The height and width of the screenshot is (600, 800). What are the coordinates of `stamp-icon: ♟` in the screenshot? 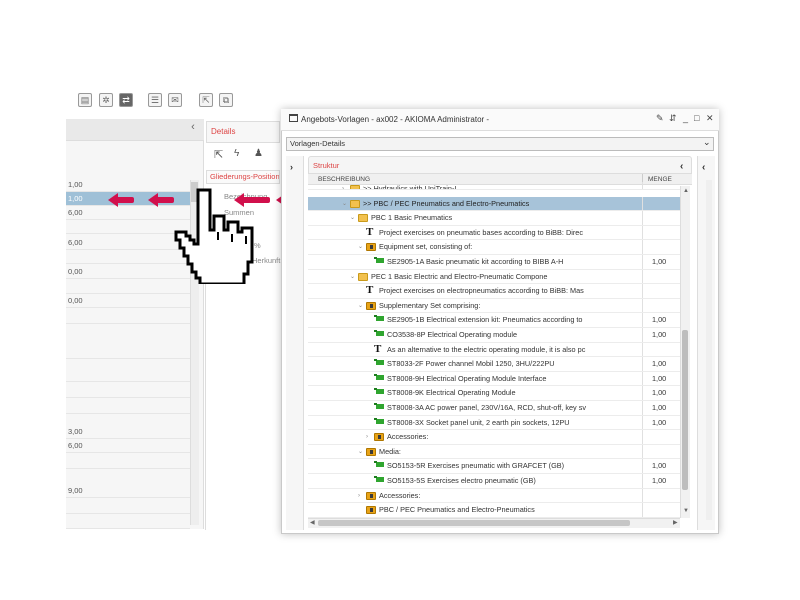 It's located at (258, 153).